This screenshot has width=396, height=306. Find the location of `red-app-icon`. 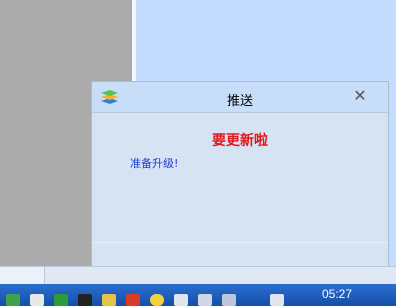

red-app-icon is located at coordinates (133, 300).